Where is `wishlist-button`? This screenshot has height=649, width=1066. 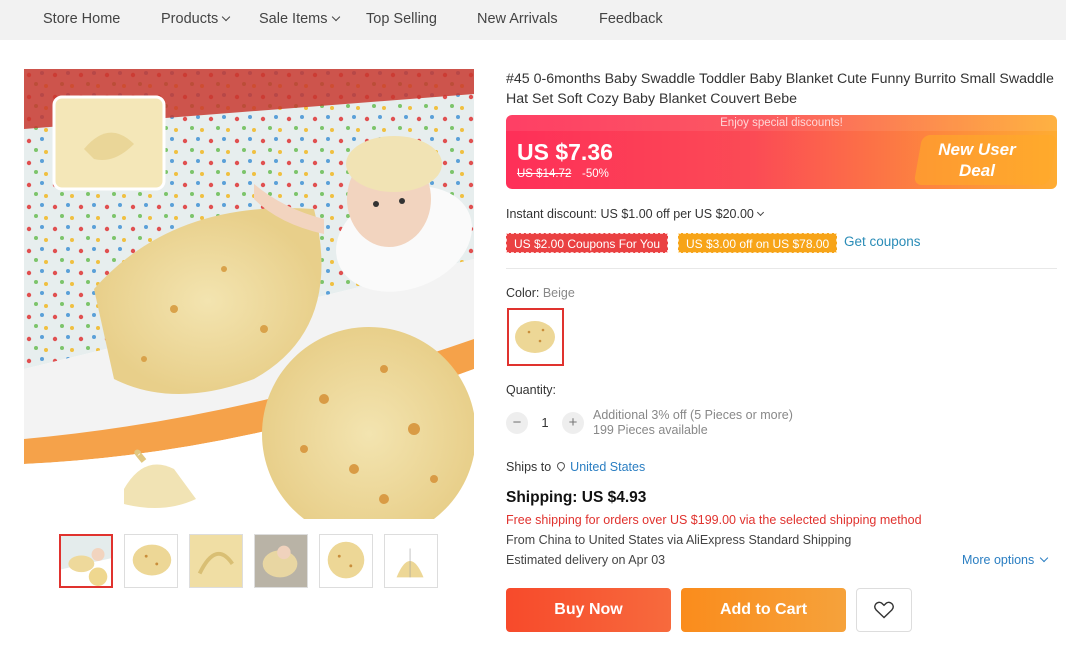
wishlist-button is located at coordinates (884, 610).